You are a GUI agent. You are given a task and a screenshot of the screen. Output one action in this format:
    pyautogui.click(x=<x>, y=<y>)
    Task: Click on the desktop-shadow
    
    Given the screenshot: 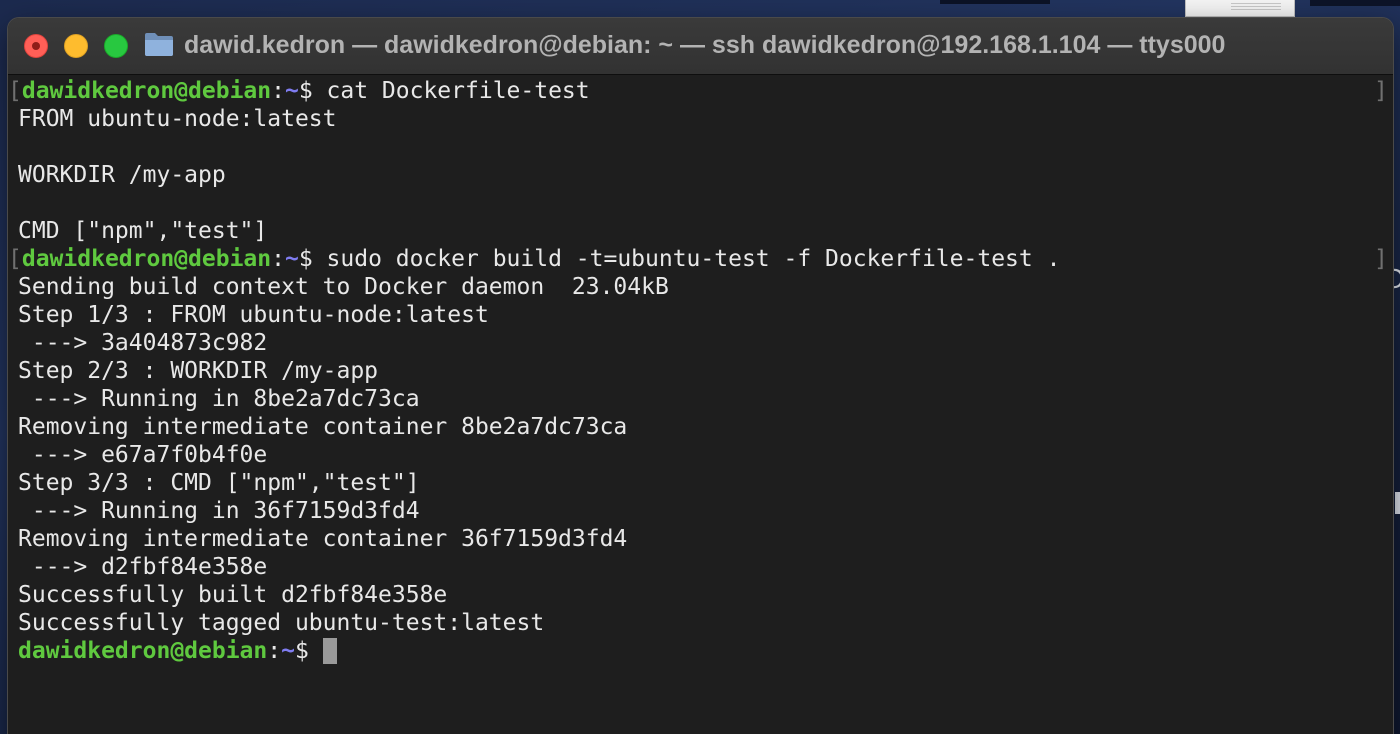 What is the action you would take?
    pyautogui.click(x=1355, y=3)
    